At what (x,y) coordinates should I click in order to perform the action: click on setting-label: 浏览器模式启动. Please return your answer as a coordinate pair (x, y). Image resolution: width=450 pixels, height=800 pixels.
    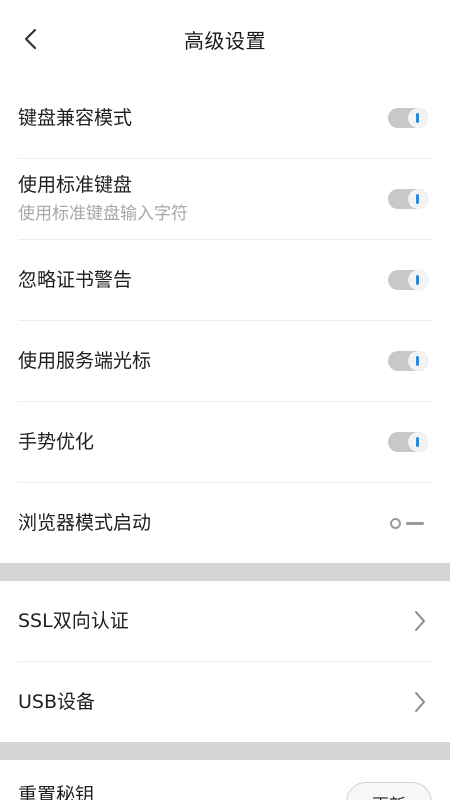
    Looking at the image, I should click on (85, 523).